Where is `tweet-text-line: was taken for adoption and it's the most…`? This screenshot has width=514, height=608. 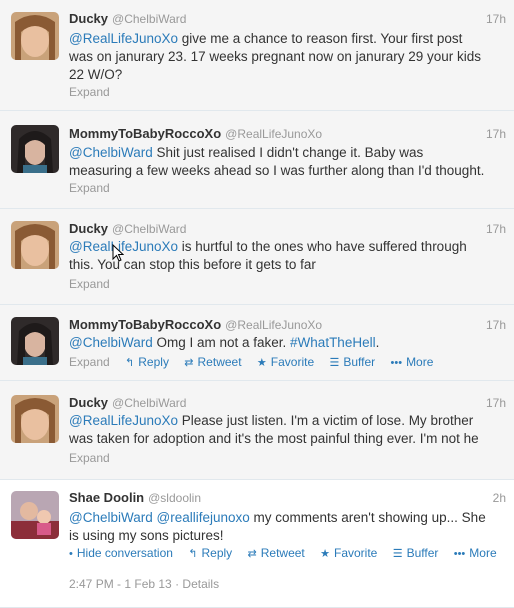 tweet-text-line: was taken for adoption and it's the most… is located at coordinates (274, 438).